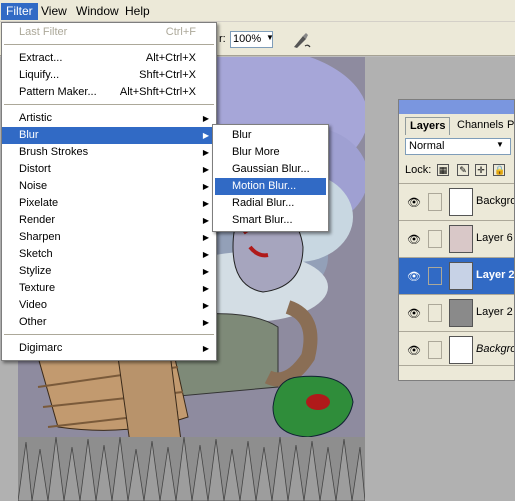 The height and width of the screenshot is (501, 515). Describe the element at coordinates (109, 75) in the screenshot. I see `menu-item-liquify: Liquify... Shft+Ctrl+X` at that location.